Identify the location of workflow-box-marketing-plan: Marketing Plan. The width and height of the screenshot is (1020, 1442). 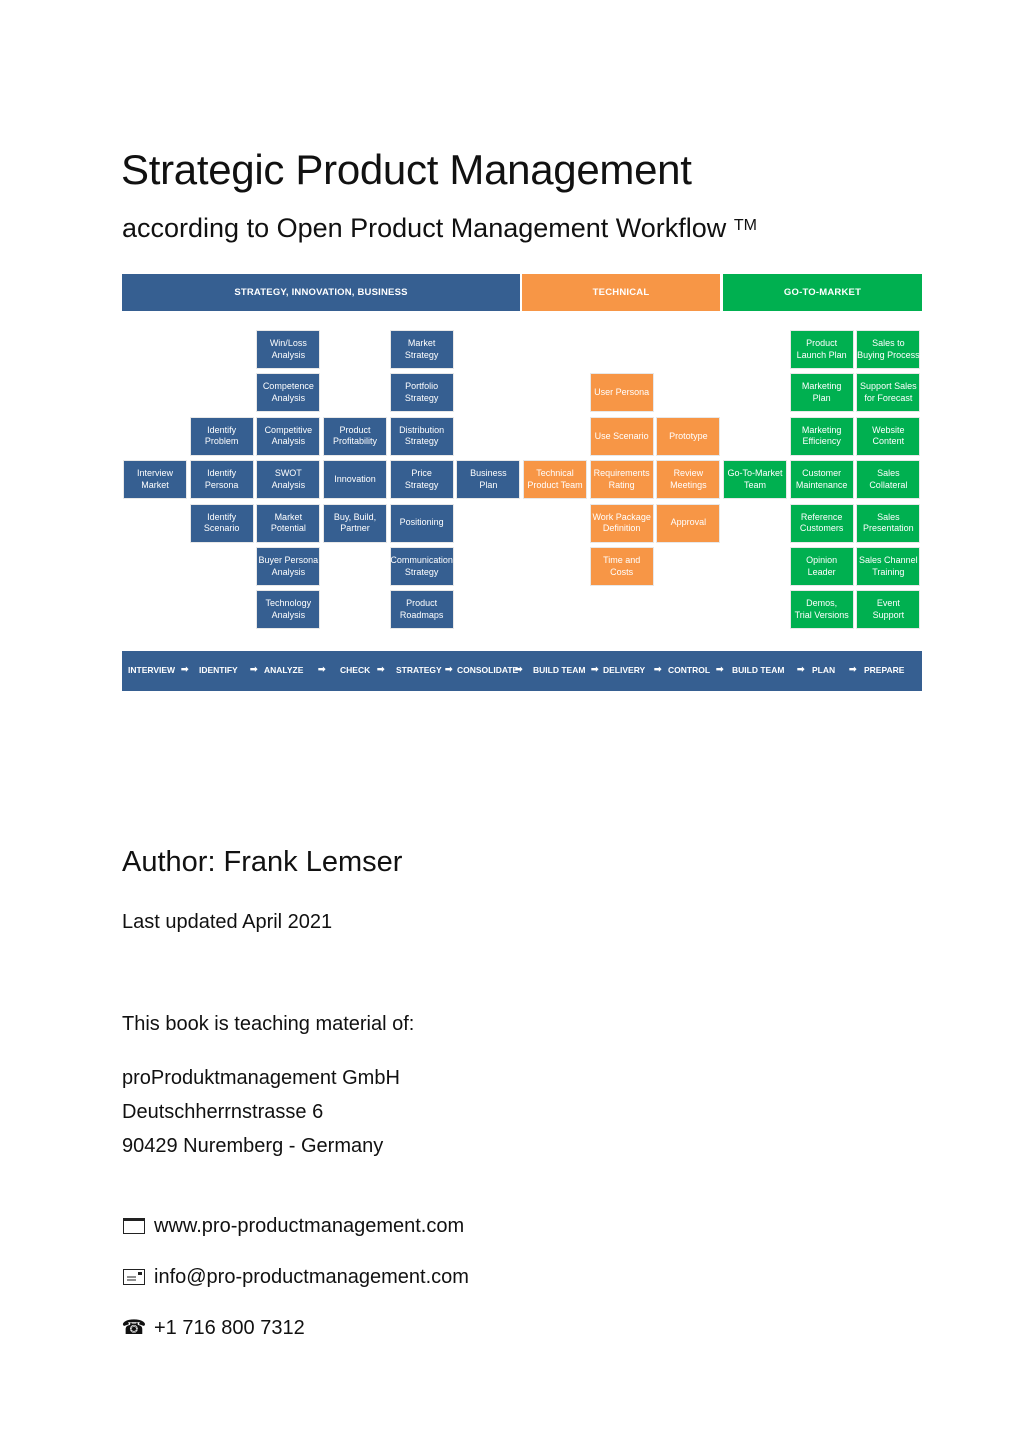
(821, 393).